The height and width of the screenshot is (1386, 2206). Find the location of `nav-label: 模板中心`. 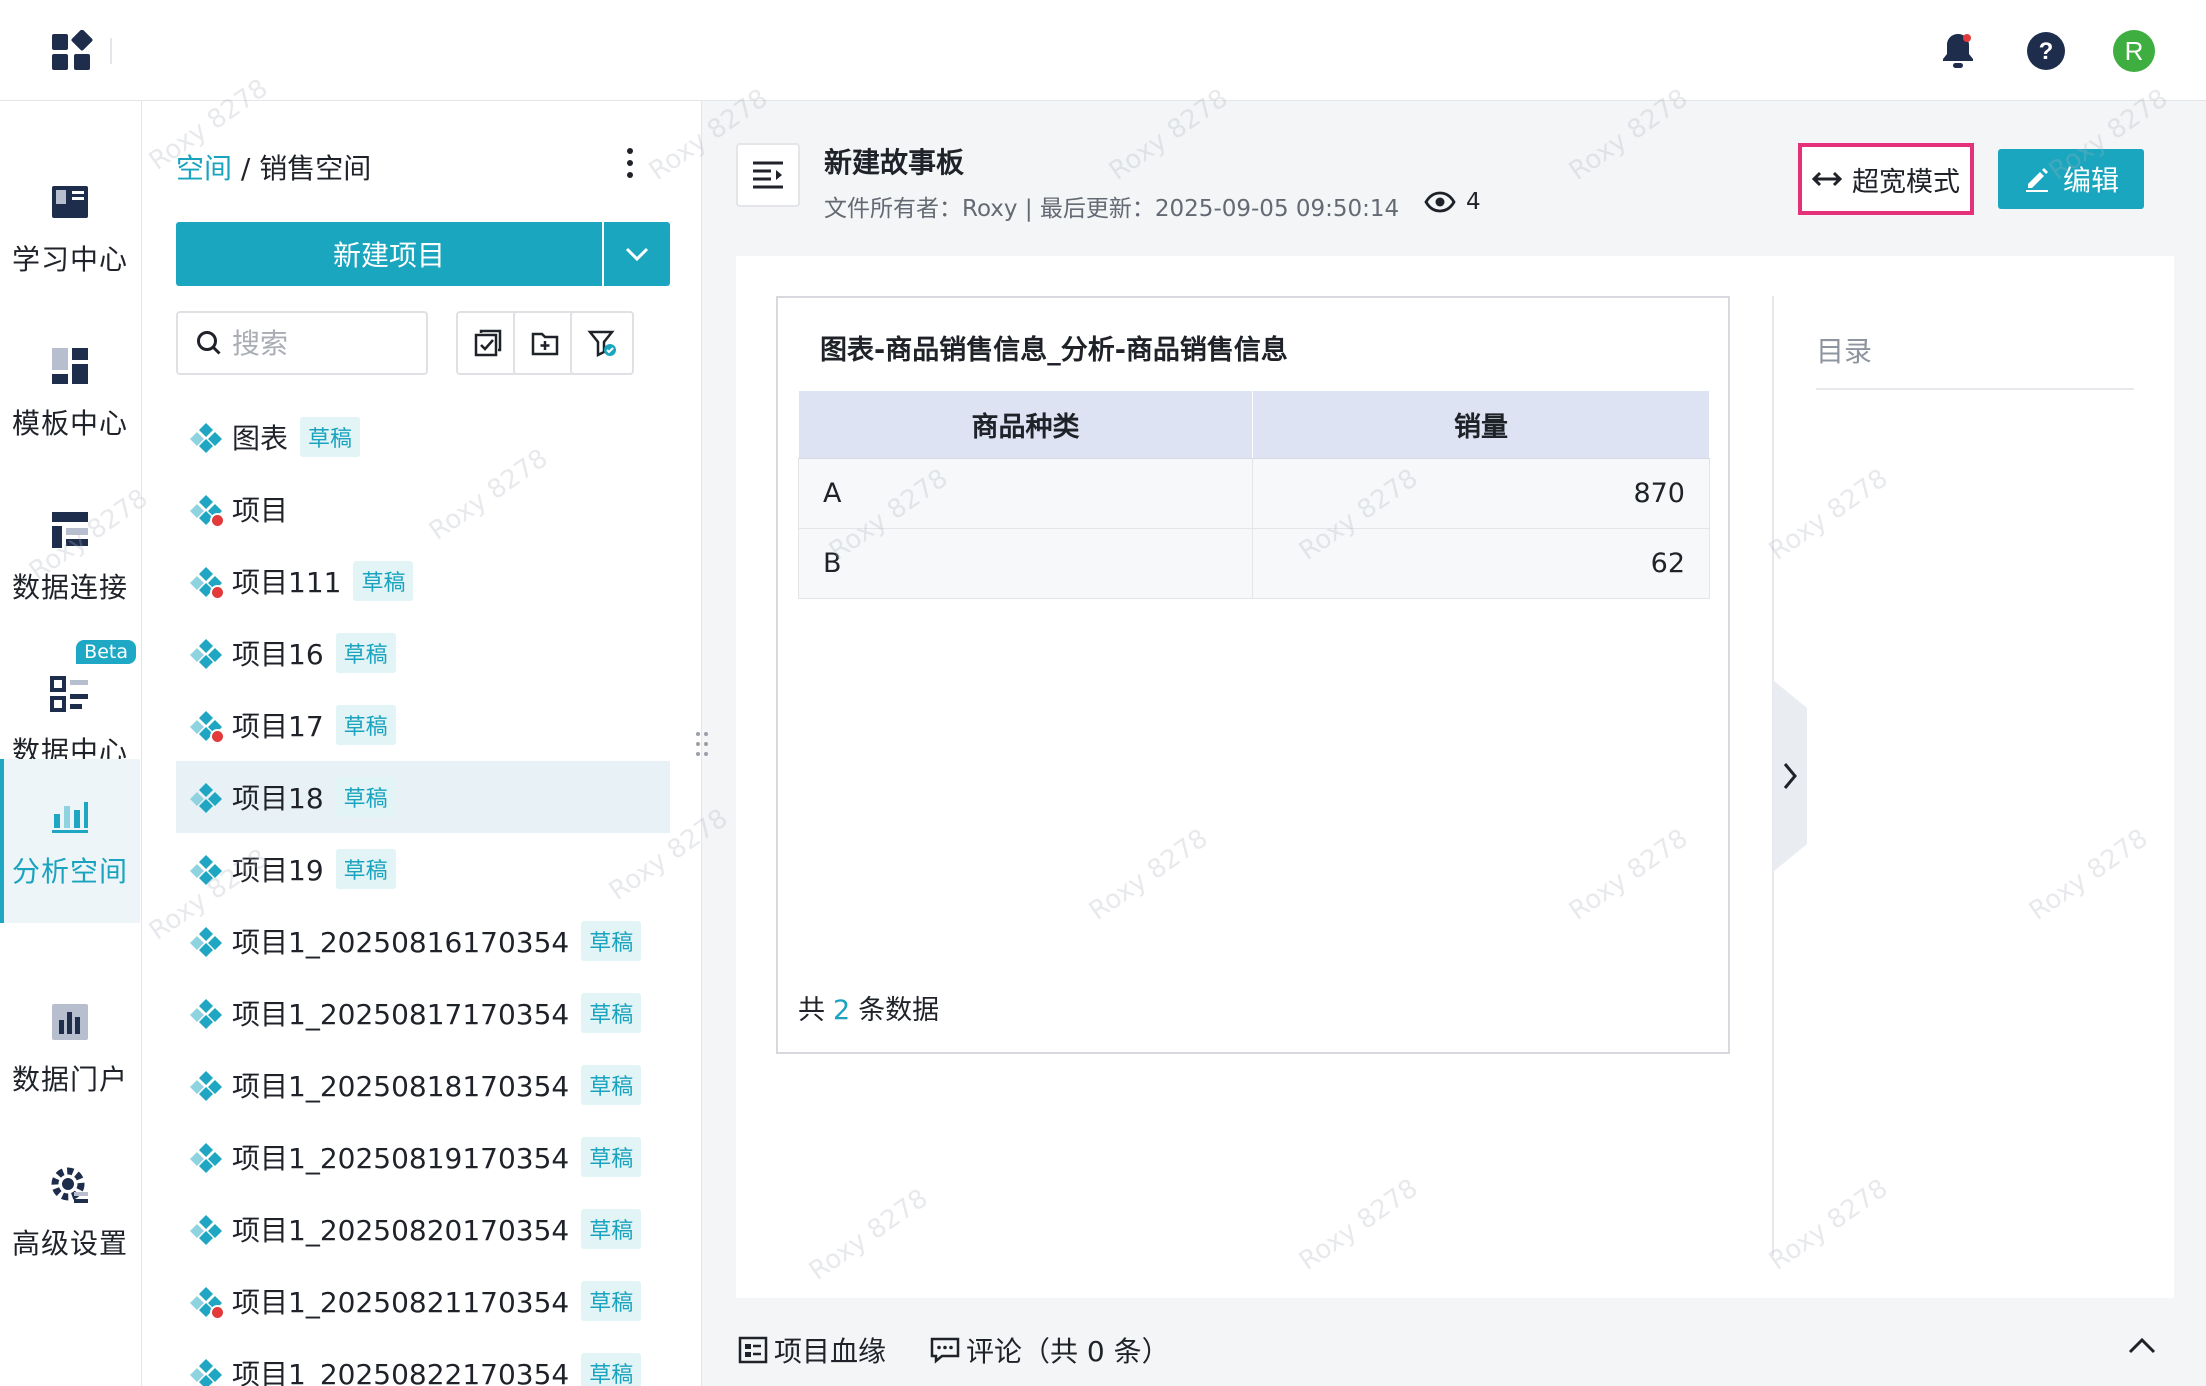

nav-label: 模板中心 is located at coordinates (69, 423).